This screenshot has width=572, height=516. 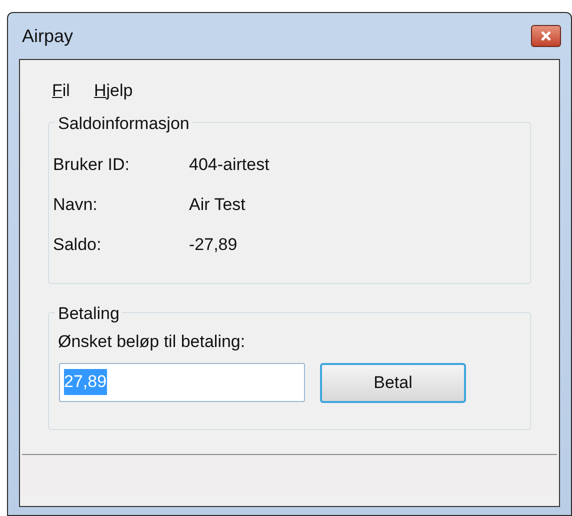 I want to click on field-value: 404-airtest, so click(x=229, y=165).